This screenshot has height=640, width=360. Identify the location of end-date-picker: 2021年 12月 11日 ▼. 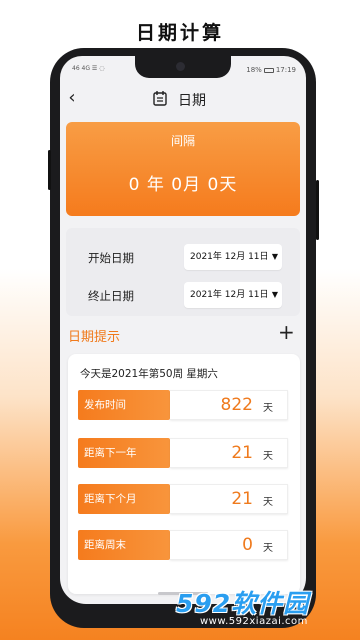
(233, 295).